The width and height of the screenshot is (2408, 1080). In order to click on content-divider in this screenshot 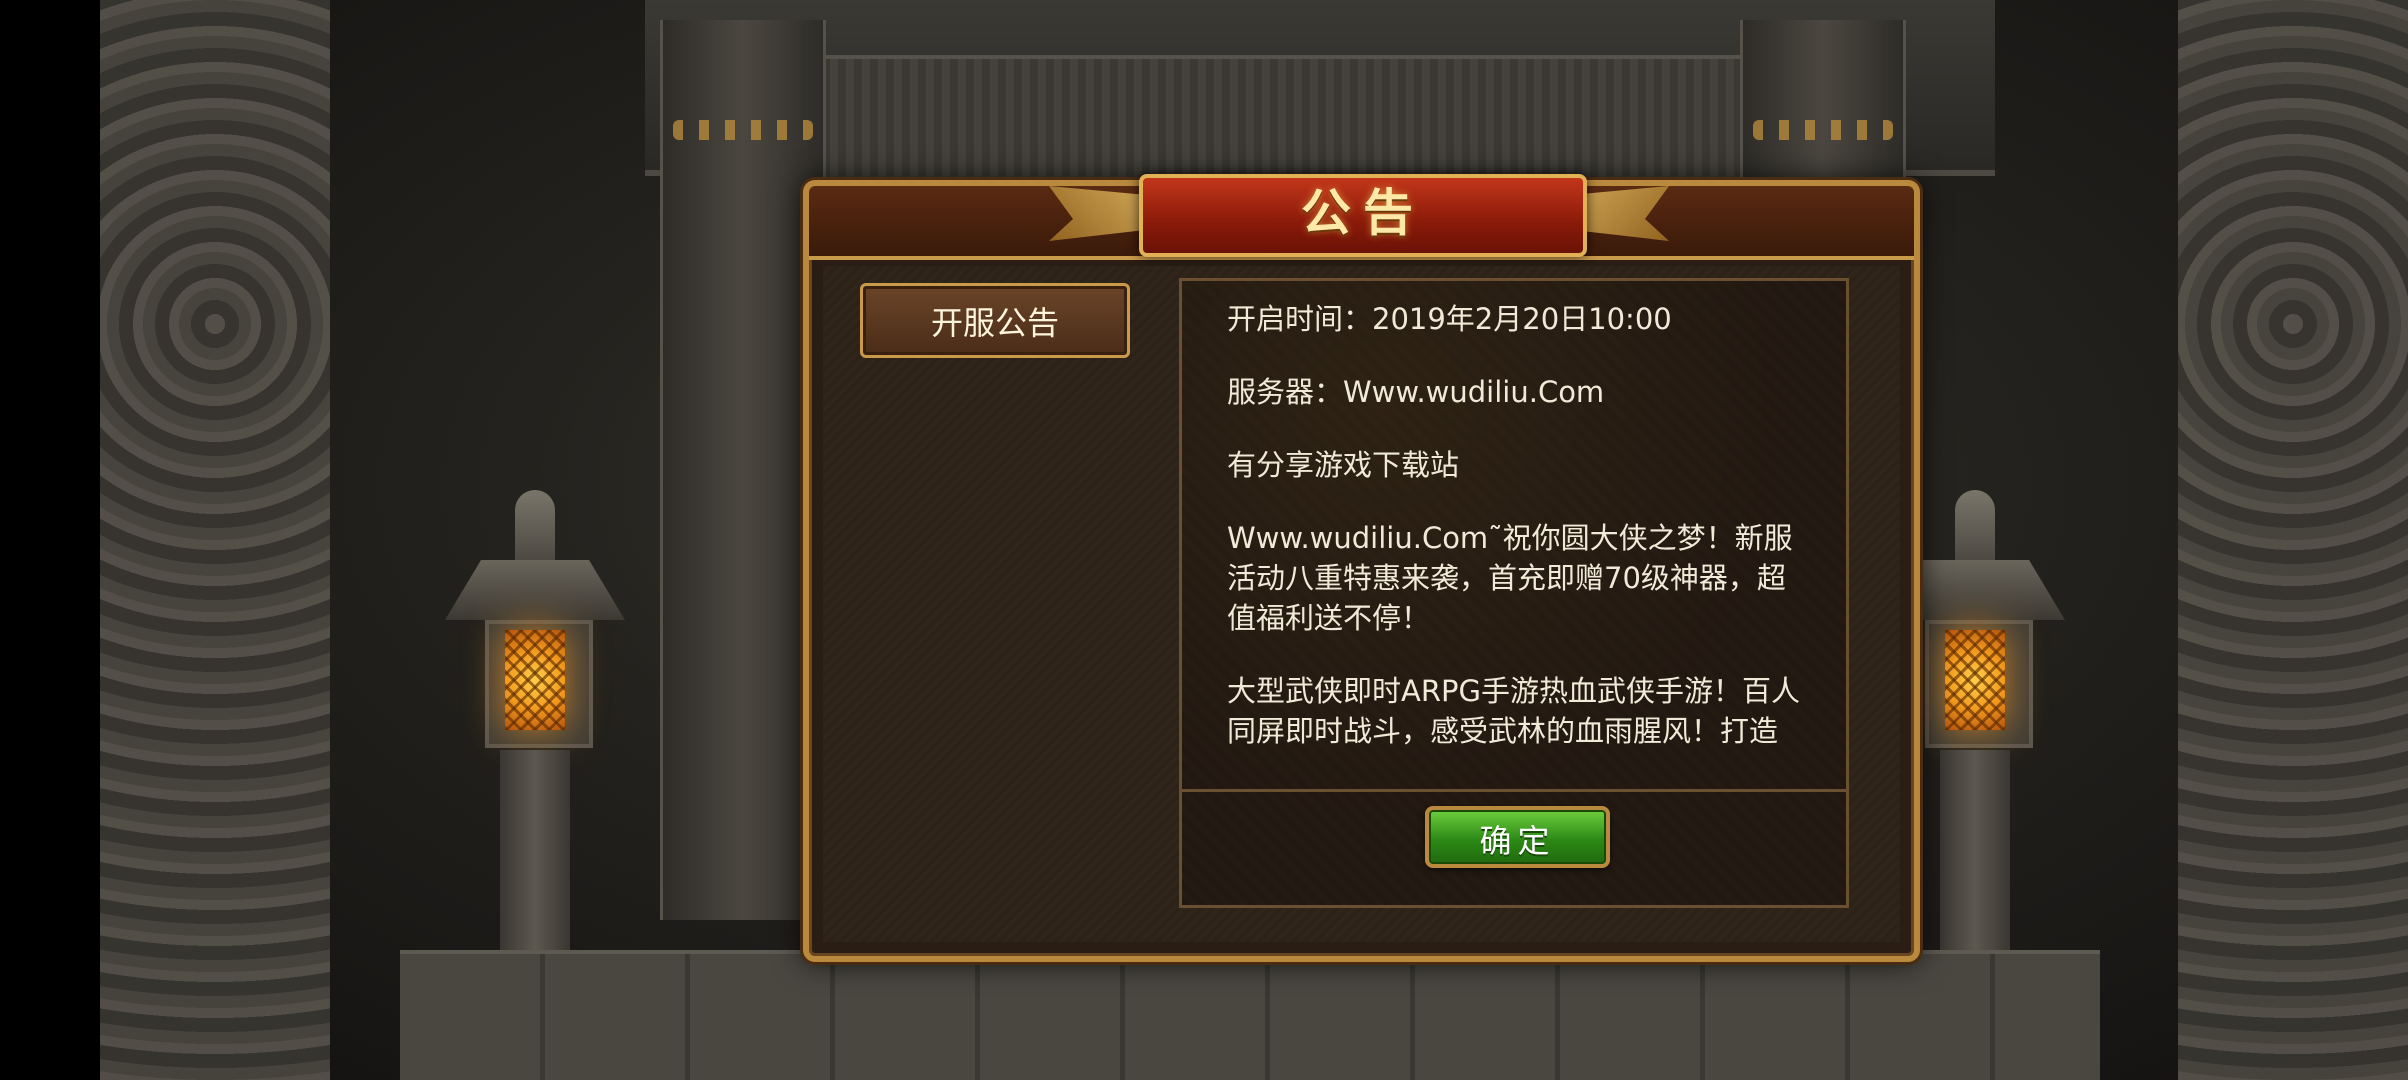, I will do `click(1514, 790)`.